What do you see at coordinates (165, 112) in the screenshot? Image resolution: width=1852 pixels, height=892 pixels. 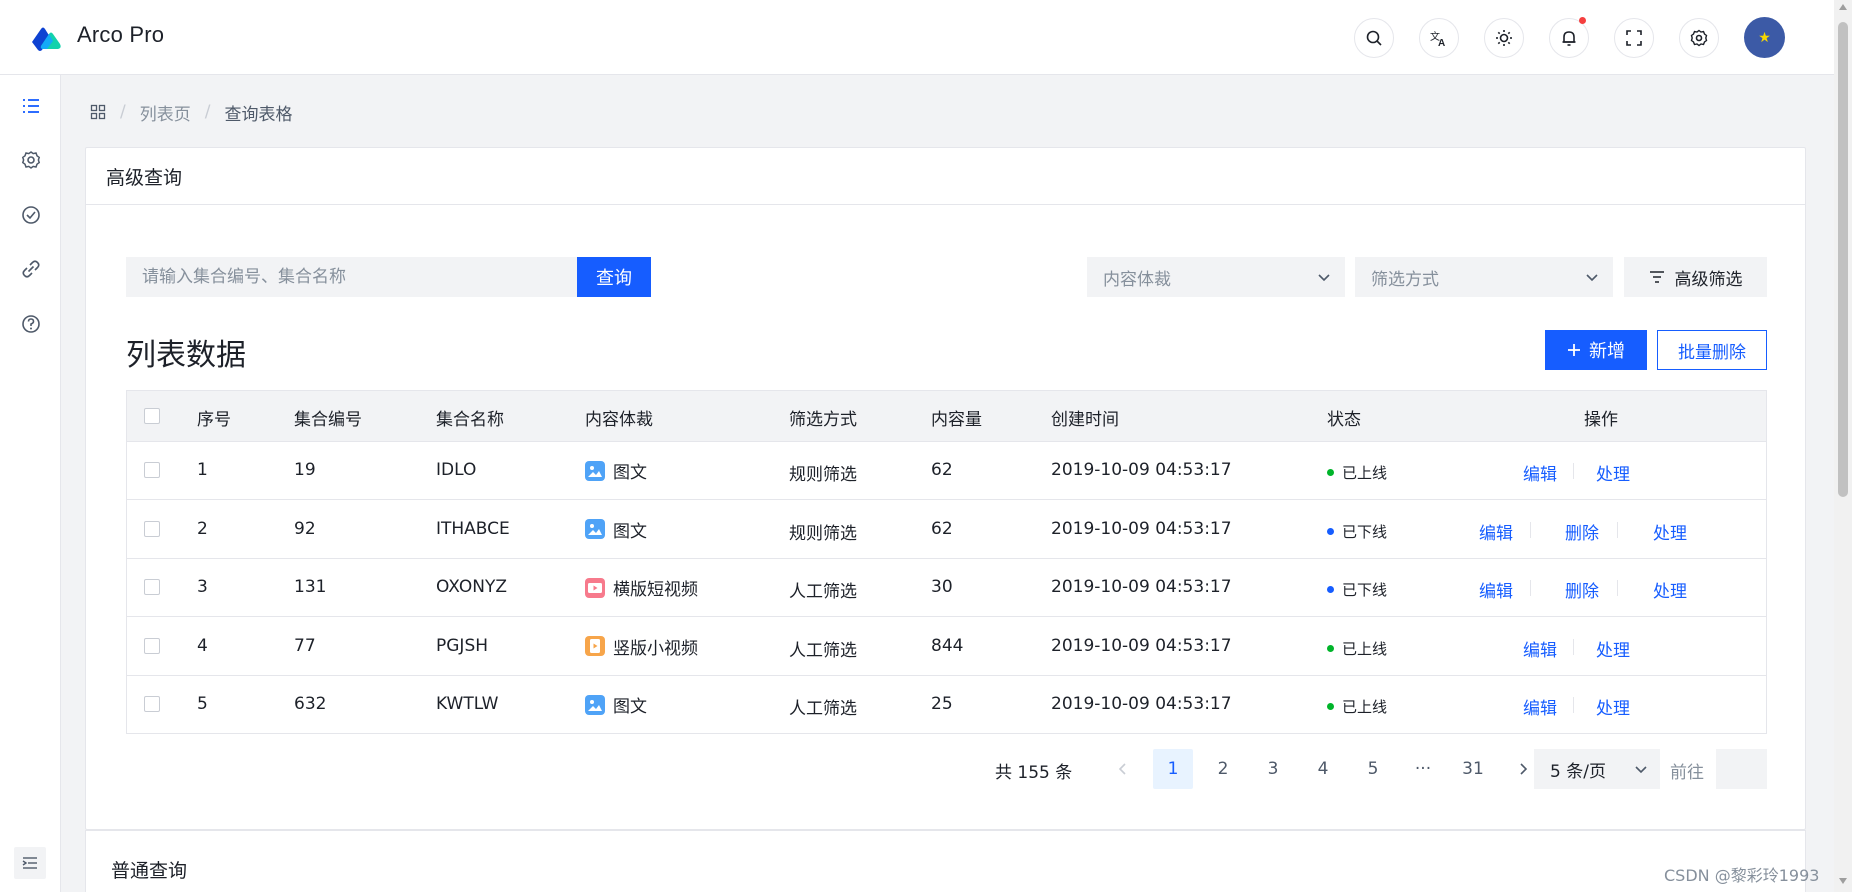 I see `breadcrumb-item-list: 列表页` at bounding box center [165, 112].